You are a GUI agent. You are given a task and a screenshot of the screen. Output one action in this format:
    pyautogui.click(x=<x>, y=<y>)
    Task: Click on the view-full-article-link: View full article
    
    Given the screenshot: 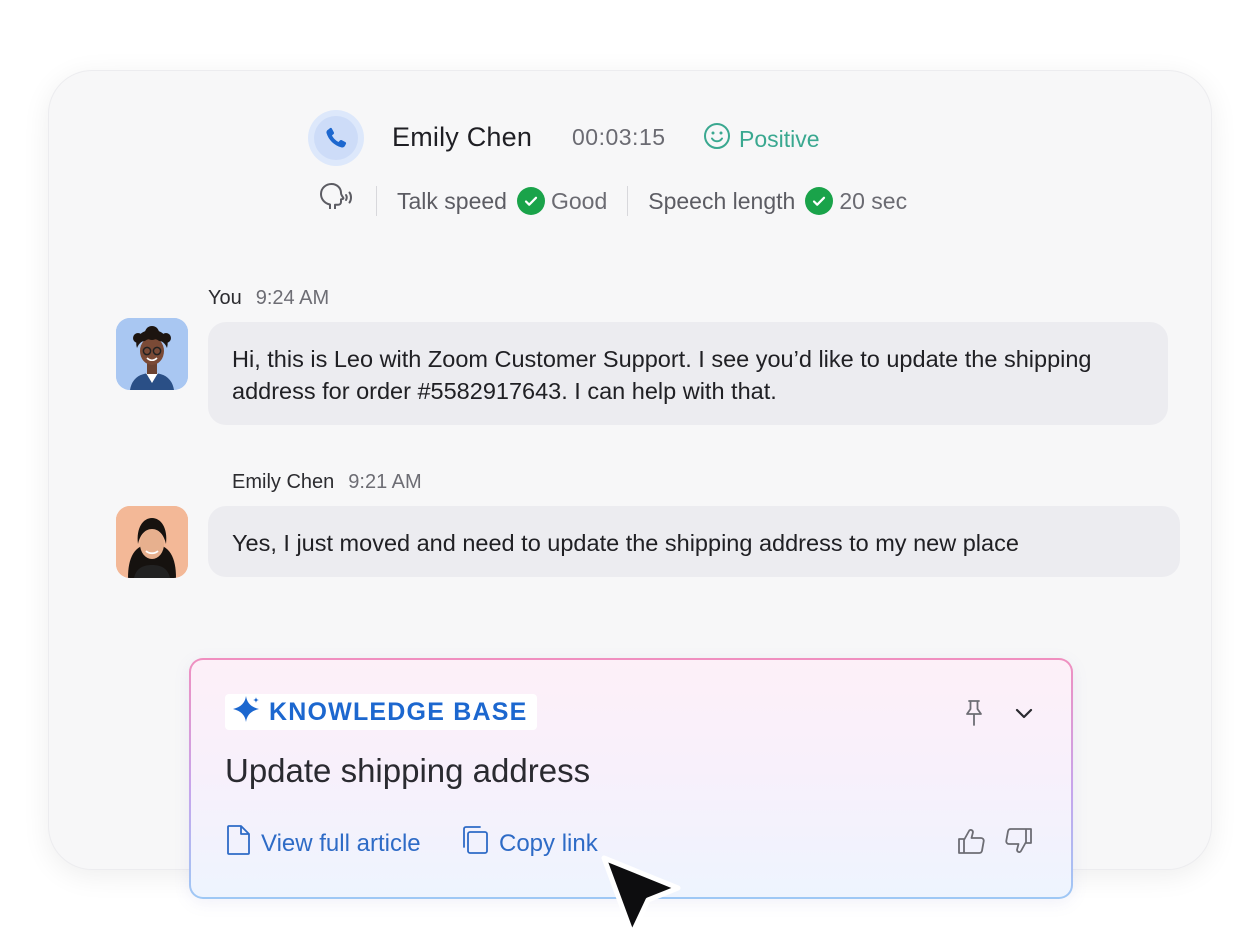 What is the action you would take?
    pyautogui.click(x=323, y=843)
    